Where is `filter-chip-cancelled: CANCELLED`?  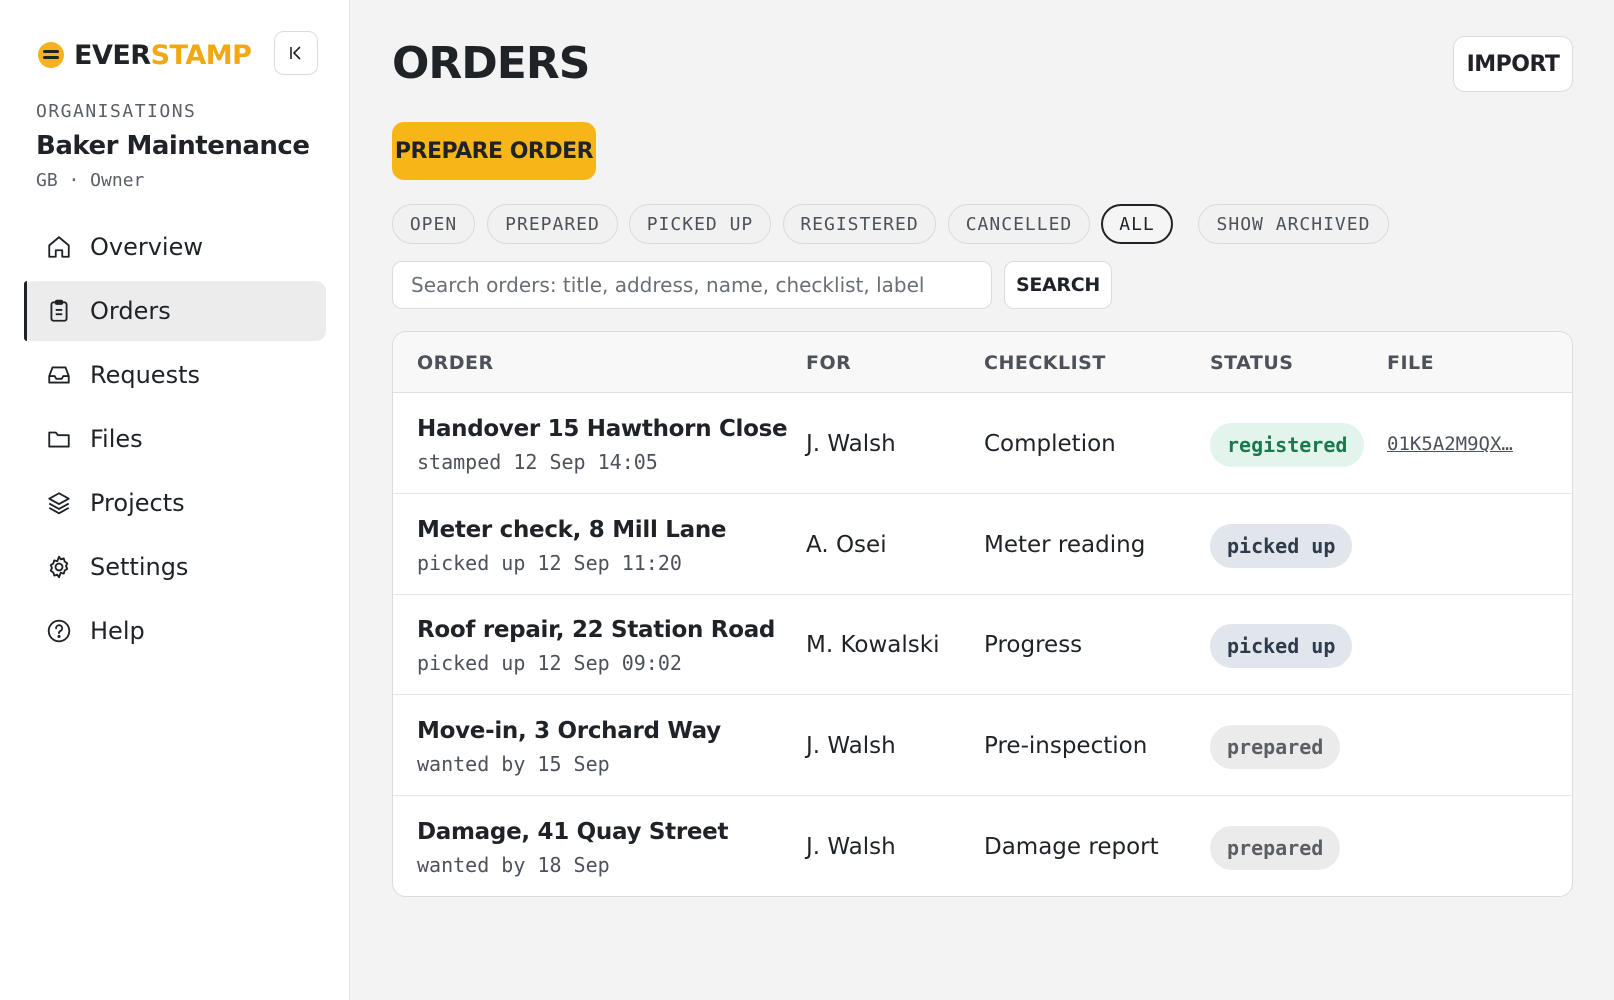
filter-chip-cancelled: CANCELLED is located at coordinates (1019, 224).